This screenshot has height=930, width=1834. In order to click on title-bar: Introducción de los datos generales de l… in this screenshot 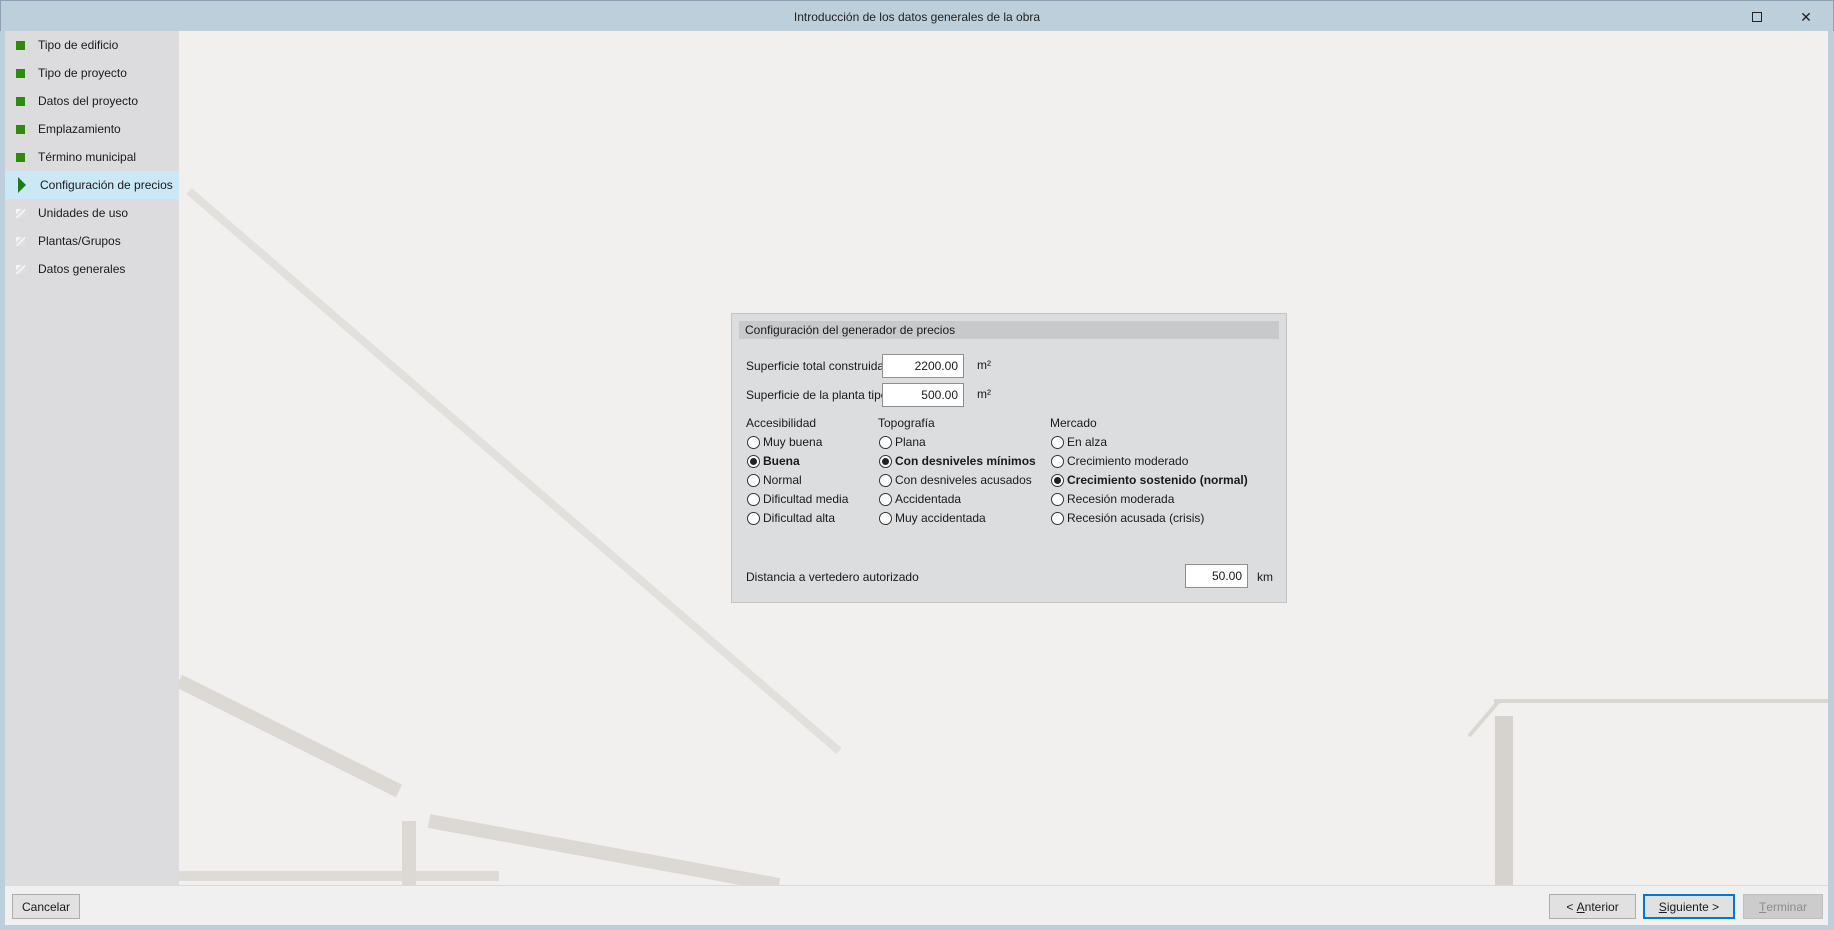, I will do `click(917, 15)`.